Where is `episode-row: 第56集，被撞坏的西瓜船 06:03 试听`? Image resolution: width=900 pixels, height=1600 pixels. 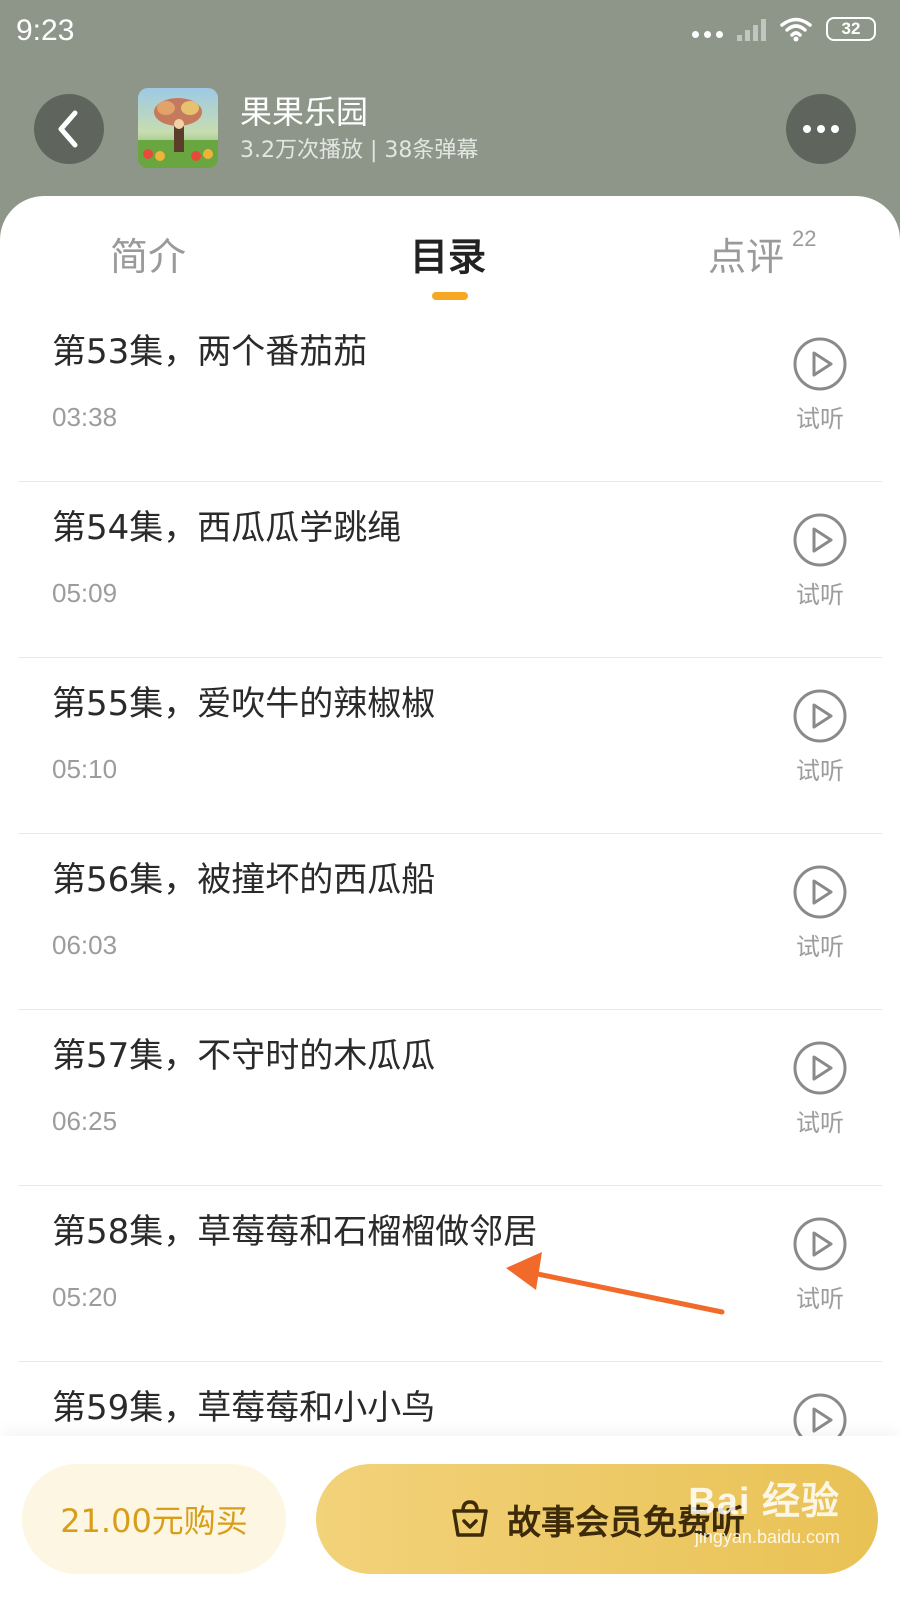
episode-row: 第56集，被撞坏的西瓜船 06:03 试听 is located at coordinates (450, 922).